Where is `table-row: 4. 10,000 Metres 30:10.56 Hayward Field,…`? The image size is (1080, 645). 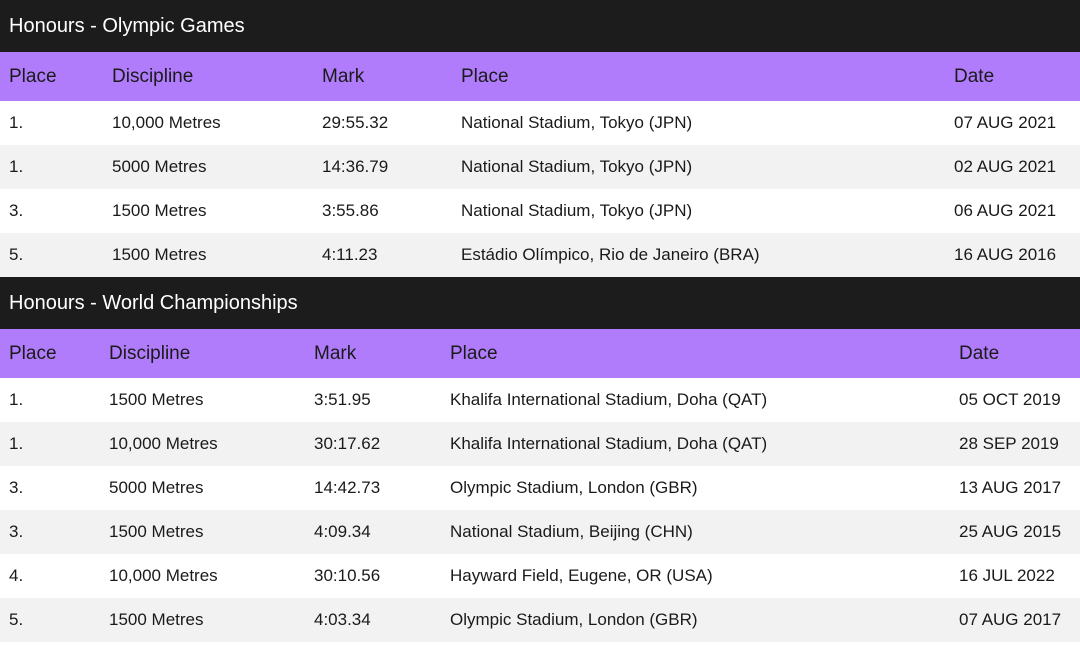 table-row: 4. 10,000 Metres 30:10.56 Hayward Field,… is located at coordinates (540, 576).